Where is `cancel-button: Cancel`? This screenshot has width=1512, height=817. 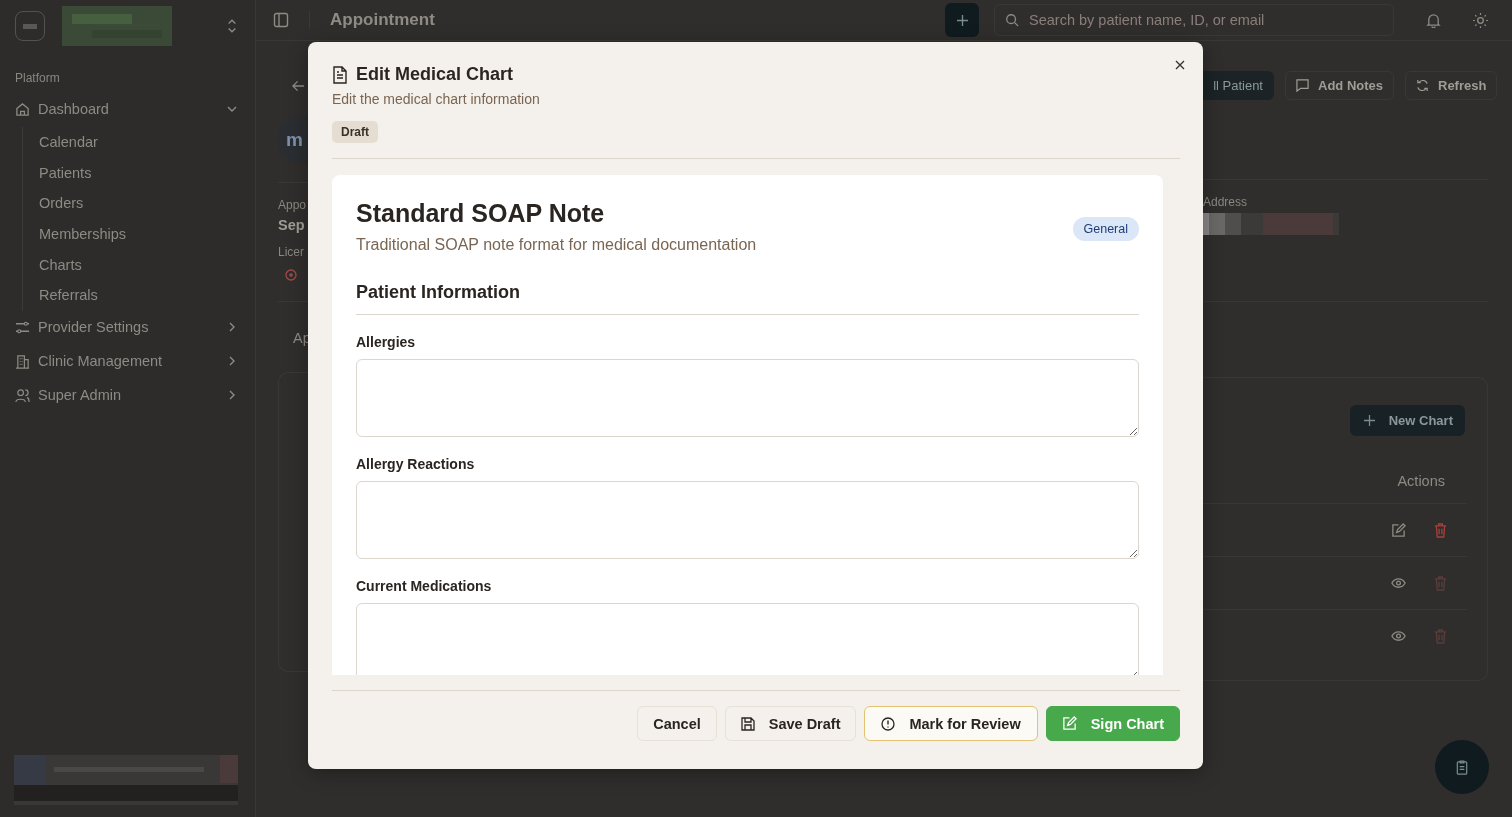 cancel-button: Cancel is located at coordinates (677, 723).